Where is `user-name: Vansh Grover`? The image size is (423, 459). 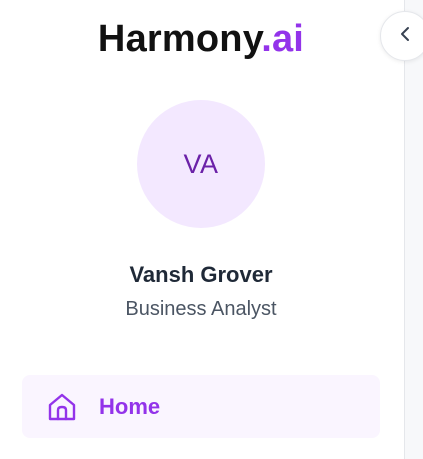
user-name: Vansh Grover is located at coordinates (201, 274).